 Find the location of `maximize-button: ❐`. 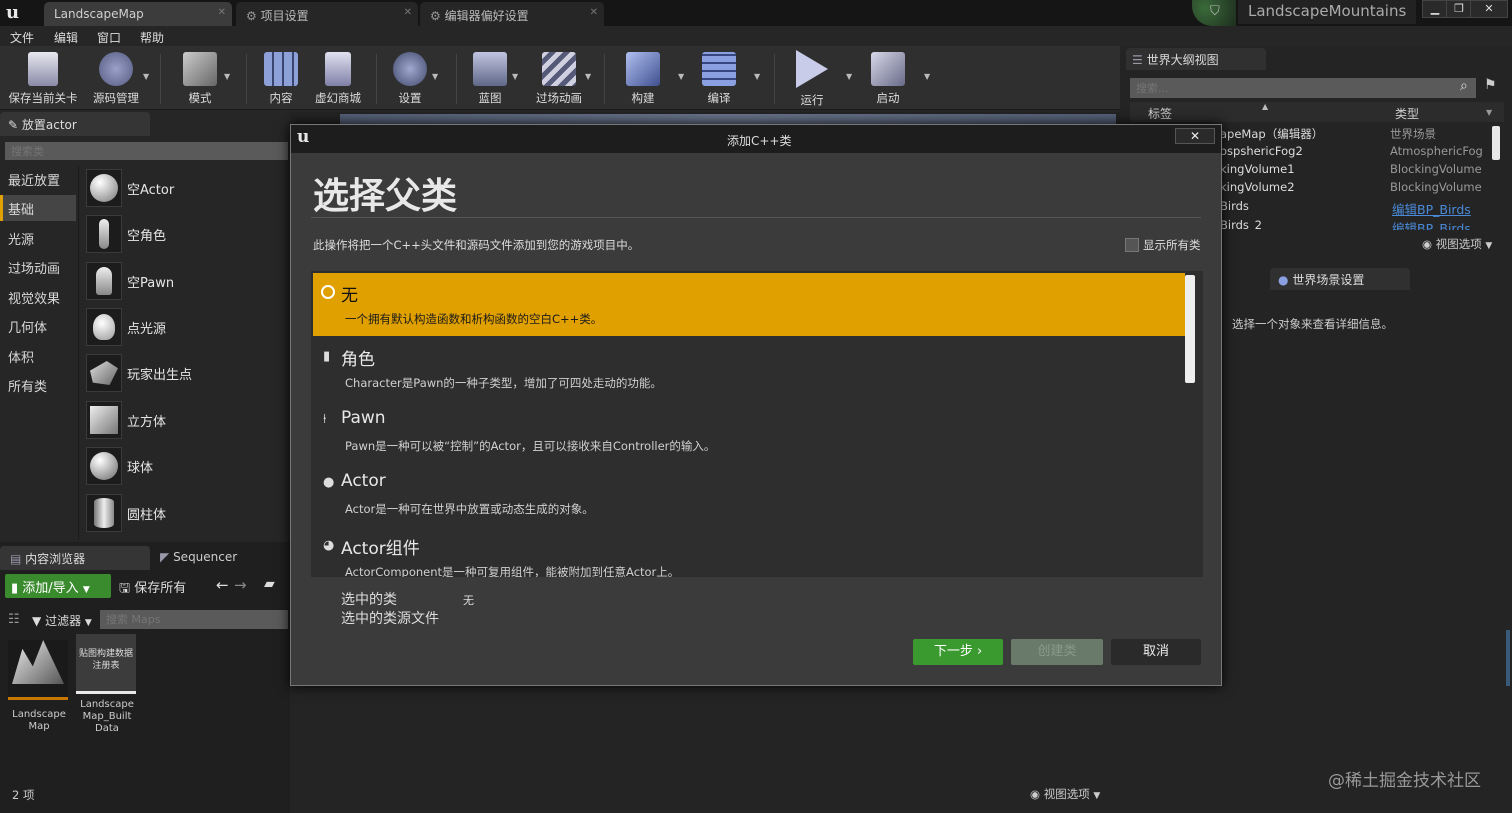

maximize-button: ❐ is located at coordinates (1459, 9).